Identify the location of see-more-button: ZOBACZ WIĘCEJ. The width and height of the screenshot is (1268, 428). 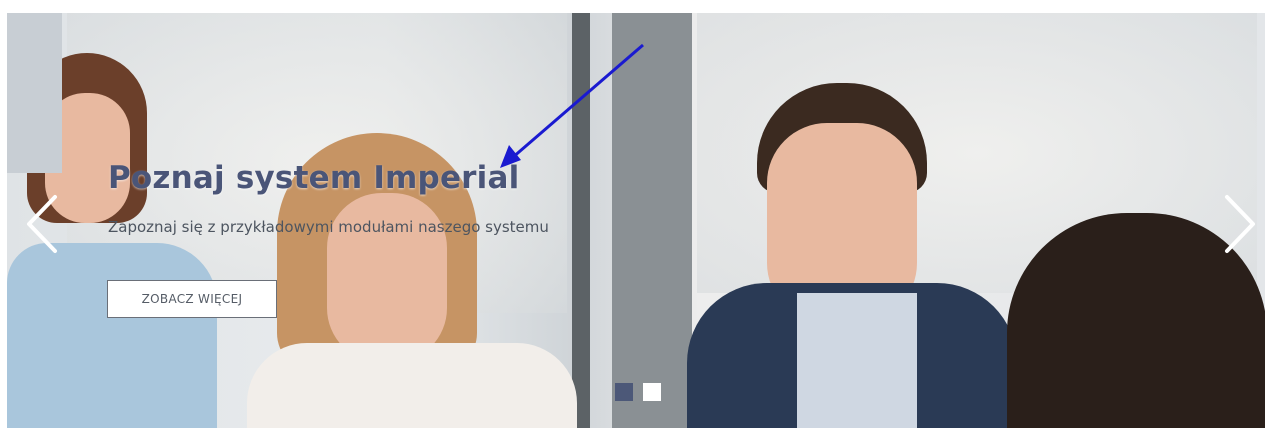
(192, 299).